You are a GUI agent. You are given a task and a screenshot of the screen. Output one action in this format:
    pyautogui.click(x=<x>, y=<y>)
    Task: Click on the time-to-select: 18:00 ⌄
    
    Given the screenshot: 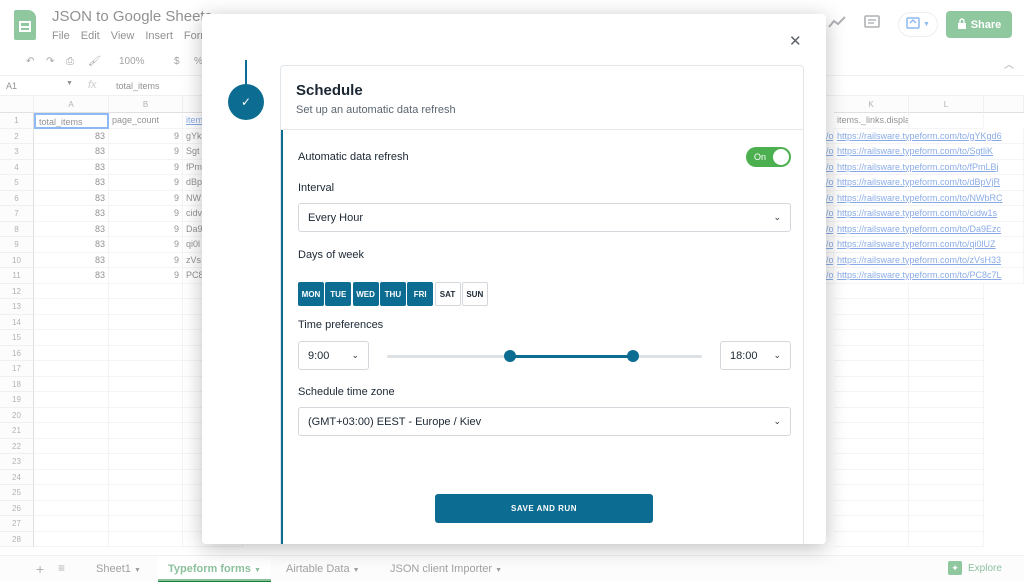 What is the action you would take?
    pyautogui.click(x=755, y=355)
    